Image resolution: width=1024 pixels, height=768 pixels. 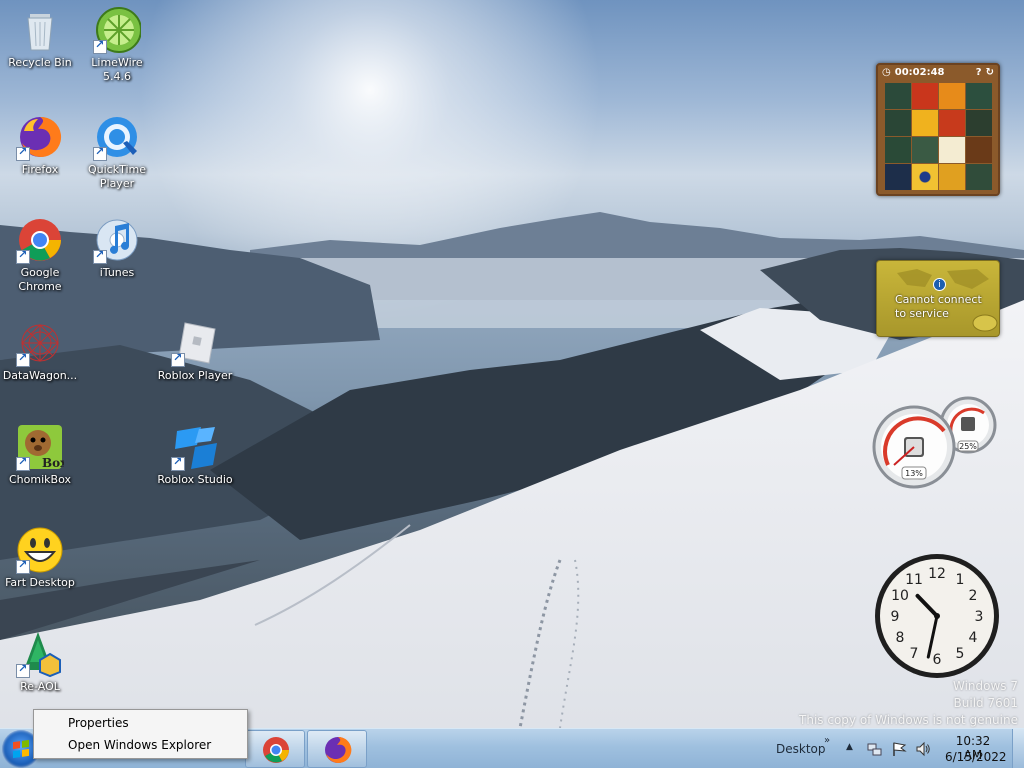 I want to click on taskbar-firefox-button, so click(x=337, y=749).